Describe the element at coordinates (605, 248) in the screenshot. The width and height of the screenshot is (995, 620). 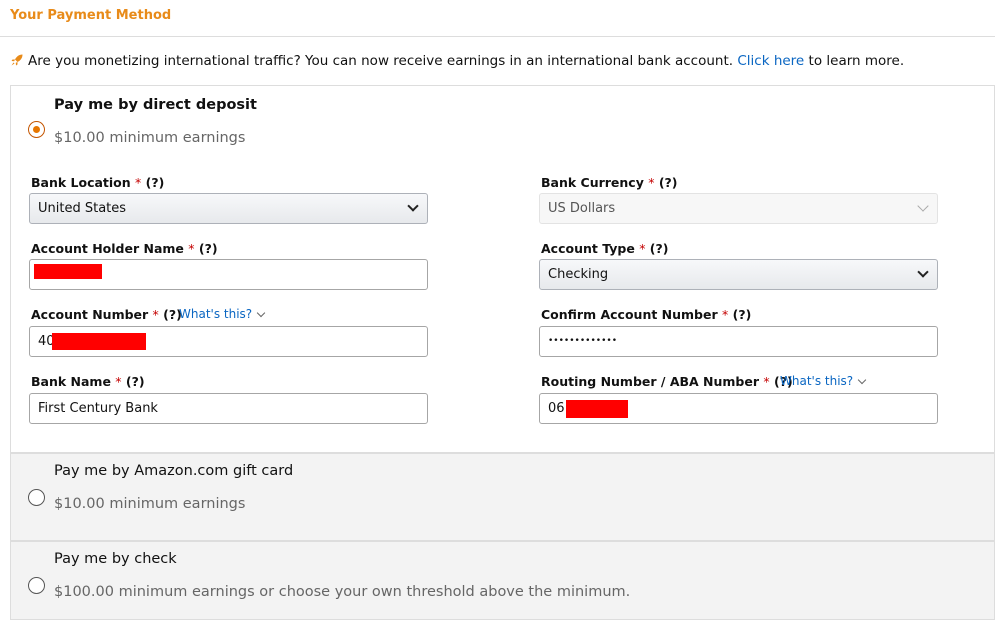
I see `account-type-label: Account Type * (?)` at that location.